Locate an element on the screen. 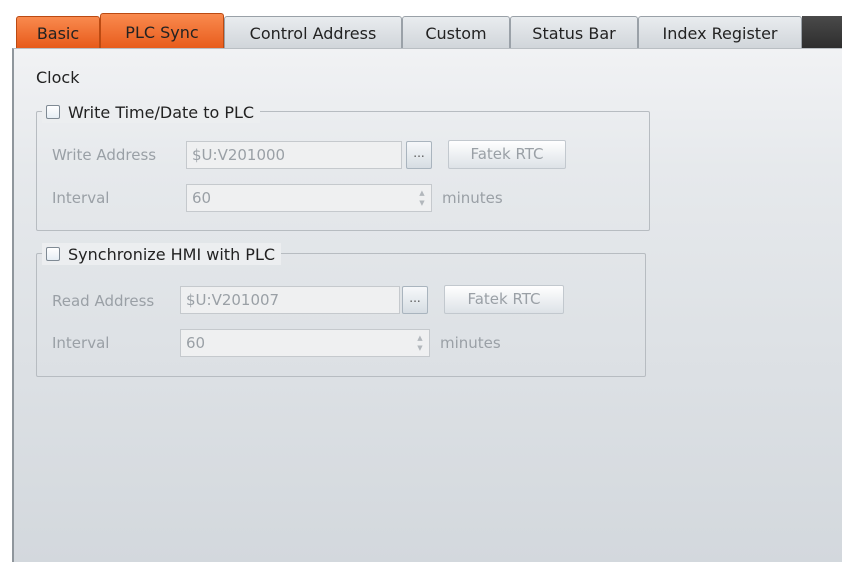 The image size is (842, 562). write-fatek-rtc-button: Fatek RTC is located at coordinates (507, 154).